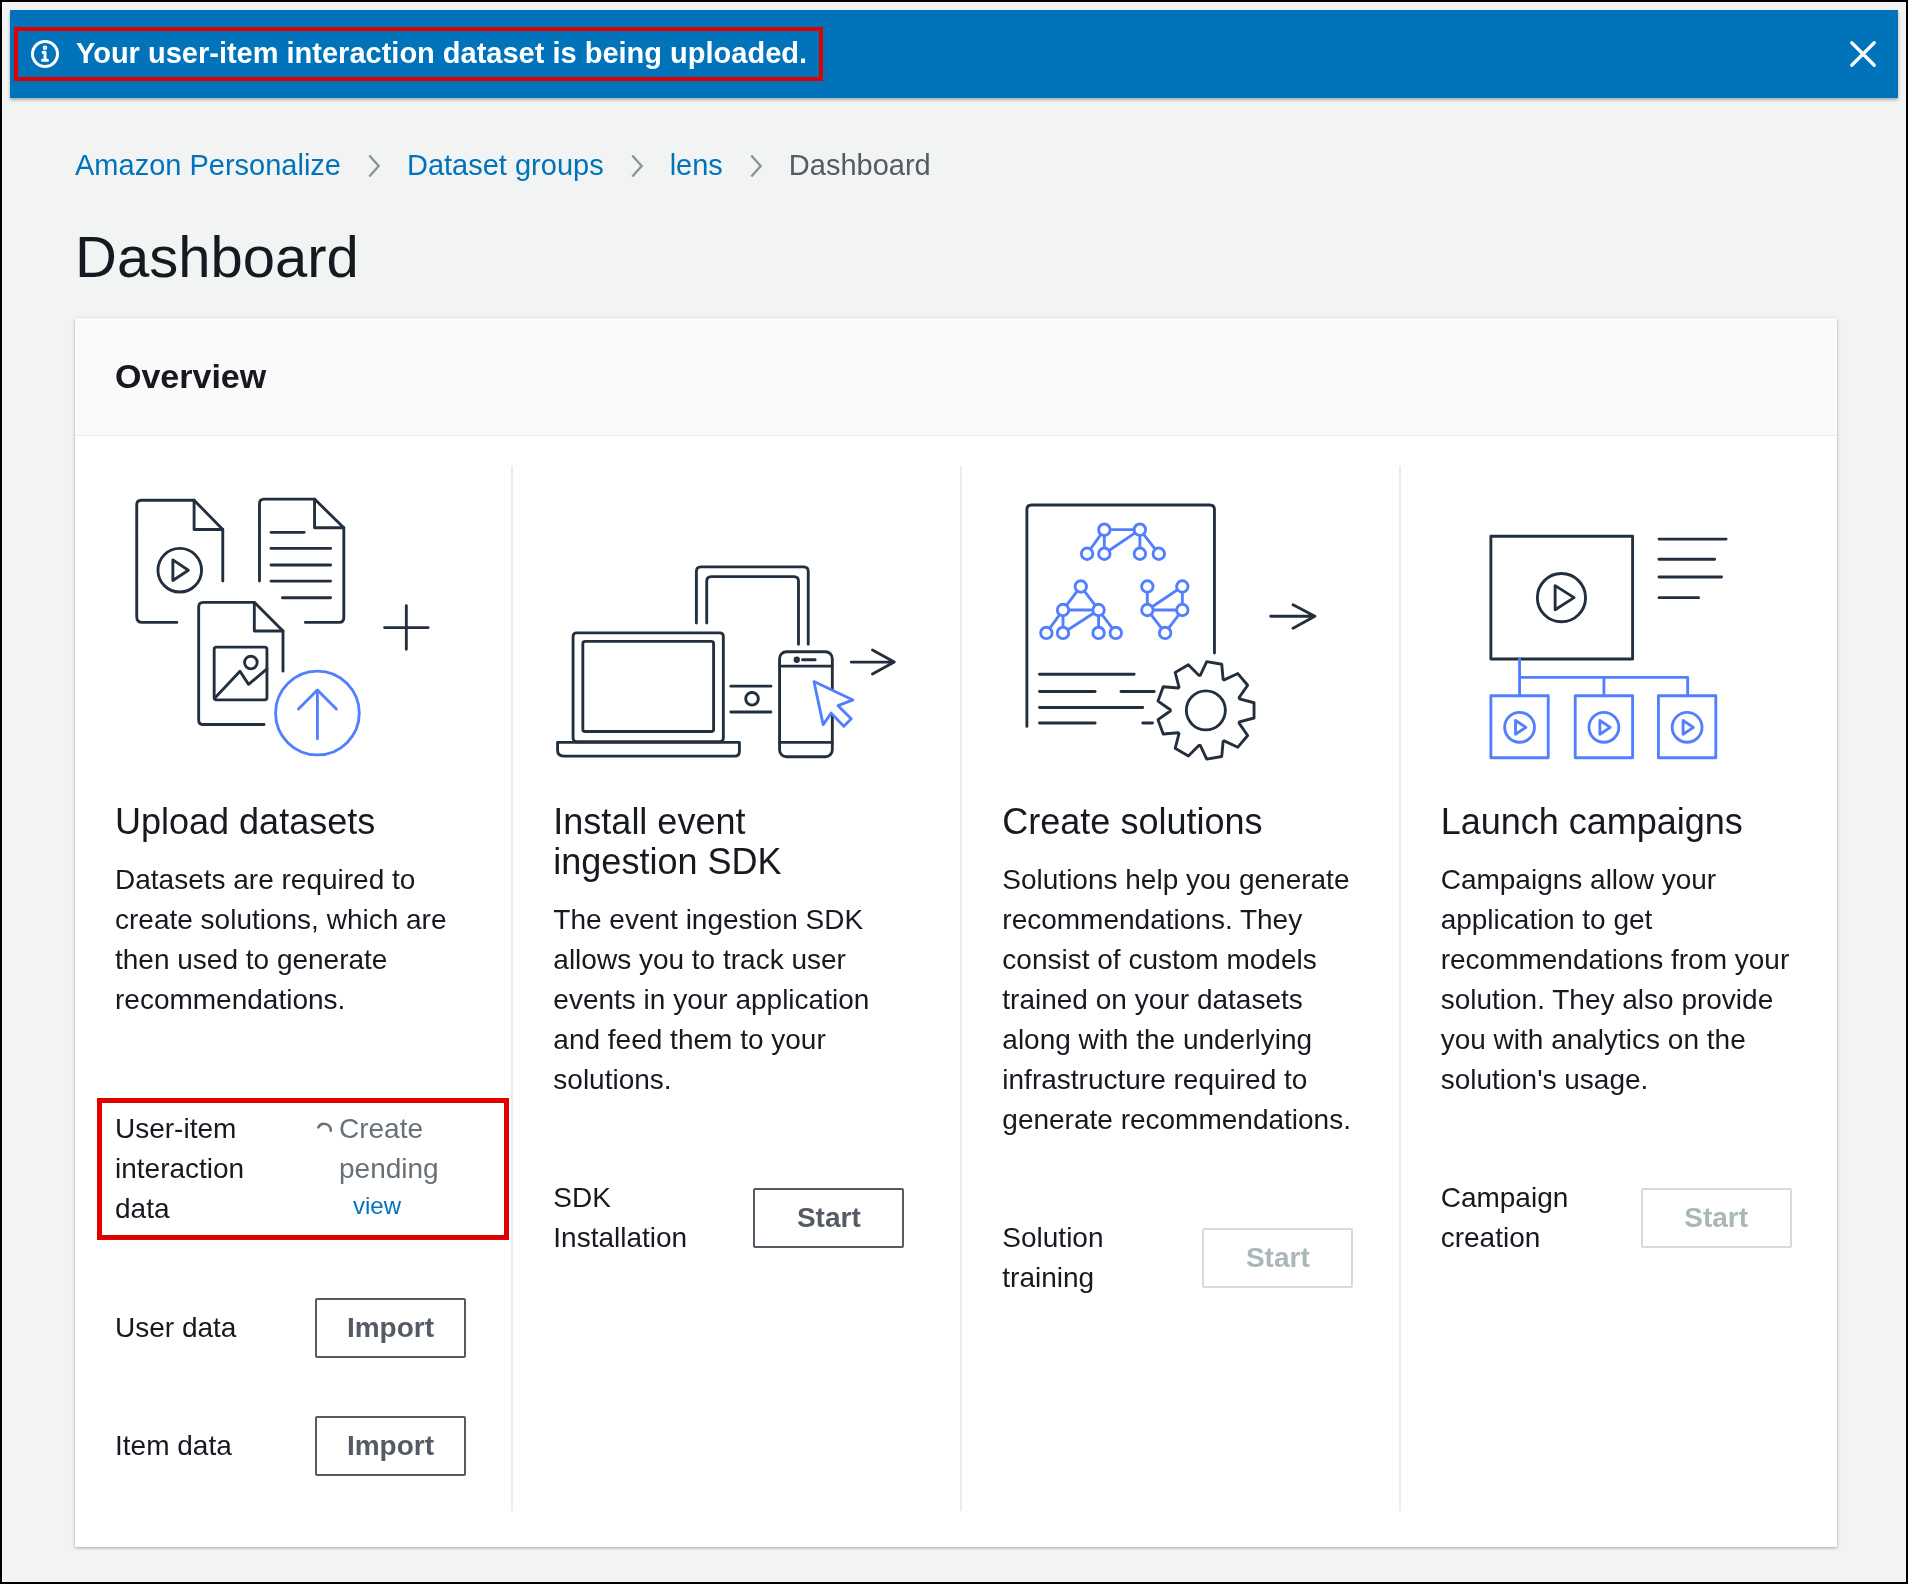 This screenshot has width=1908, height=1584. What do you see at coordinates (180, 1169) in the screenshot?
I see `dataset-label: User-item interaction data` at bounding box center [180, 1169].